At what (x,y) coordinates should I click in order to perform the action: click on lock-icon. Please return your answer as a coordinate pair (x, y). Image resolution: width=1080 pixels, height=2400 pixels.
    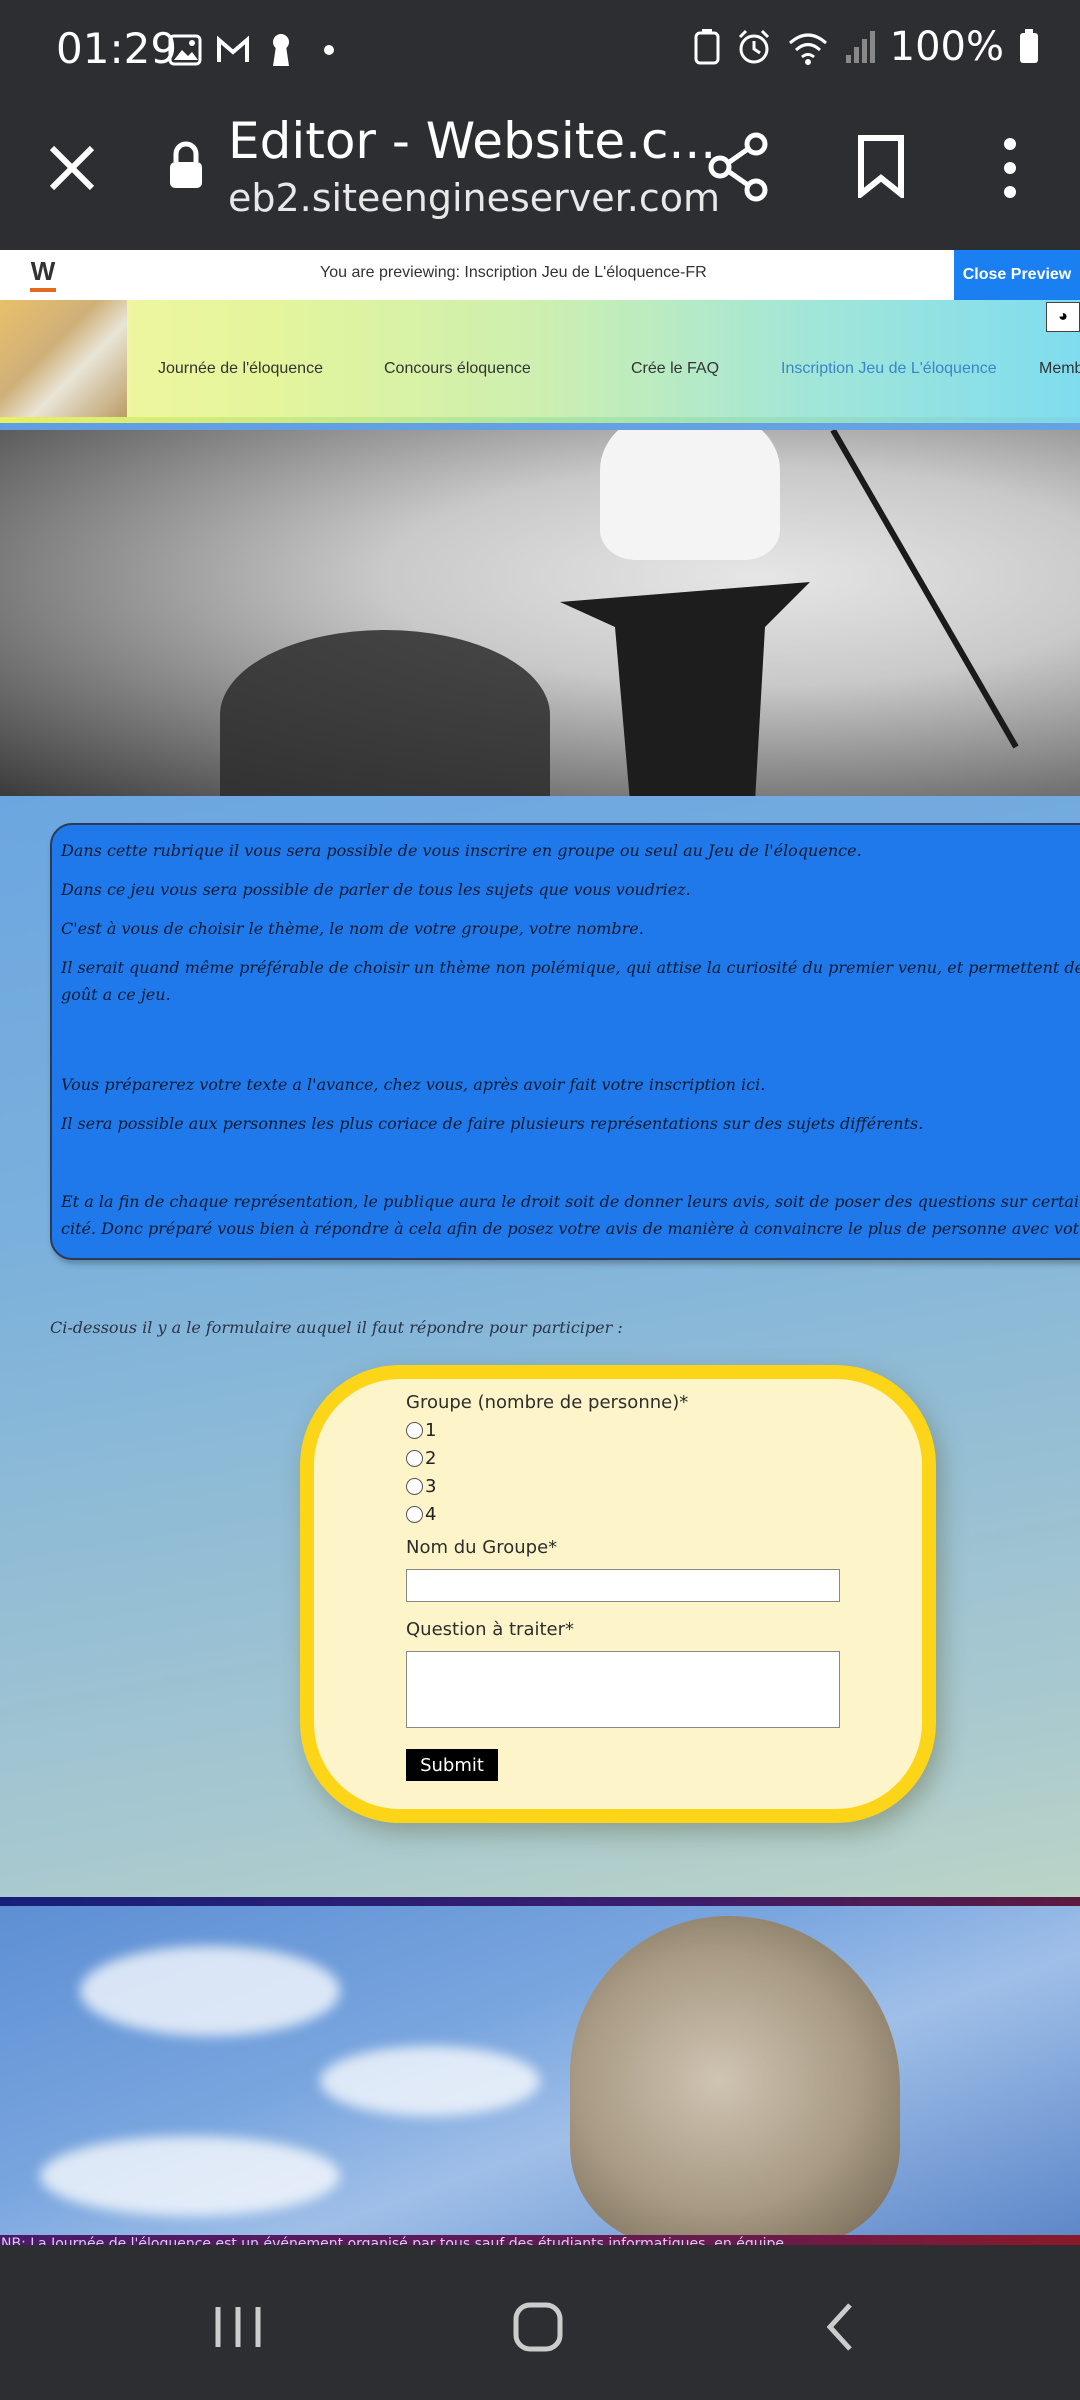
    Looking at the image, I should click on (186, 164).